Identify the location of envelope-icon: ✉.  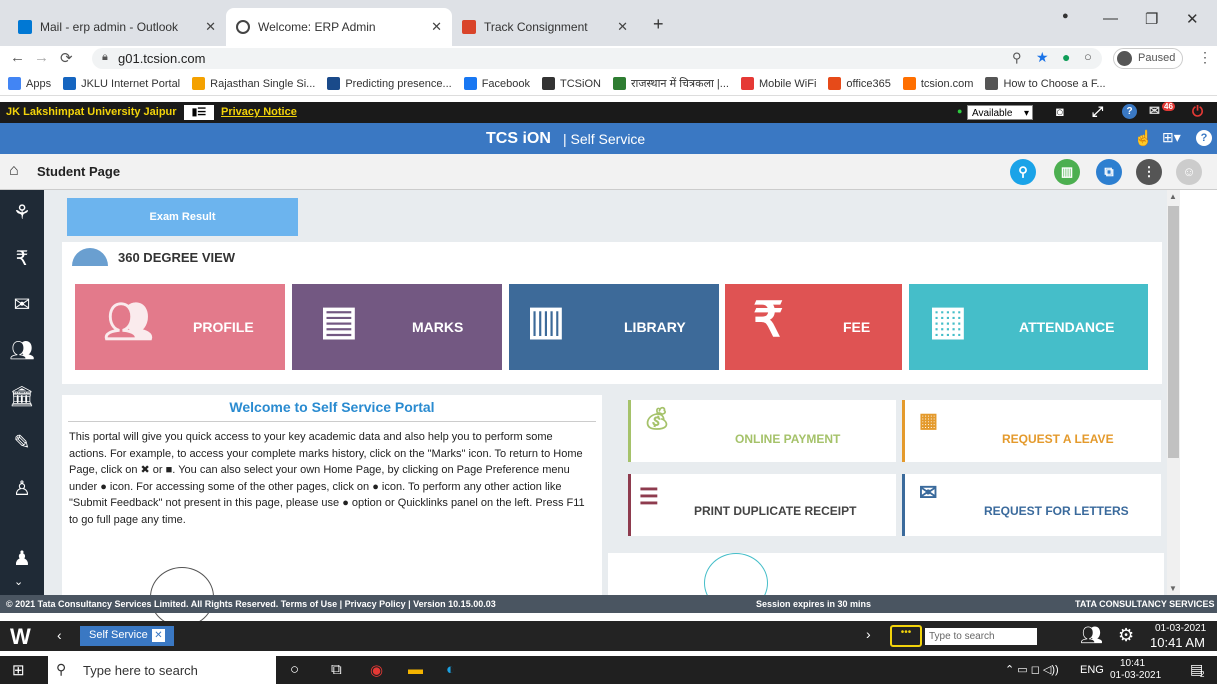
(928, 492).